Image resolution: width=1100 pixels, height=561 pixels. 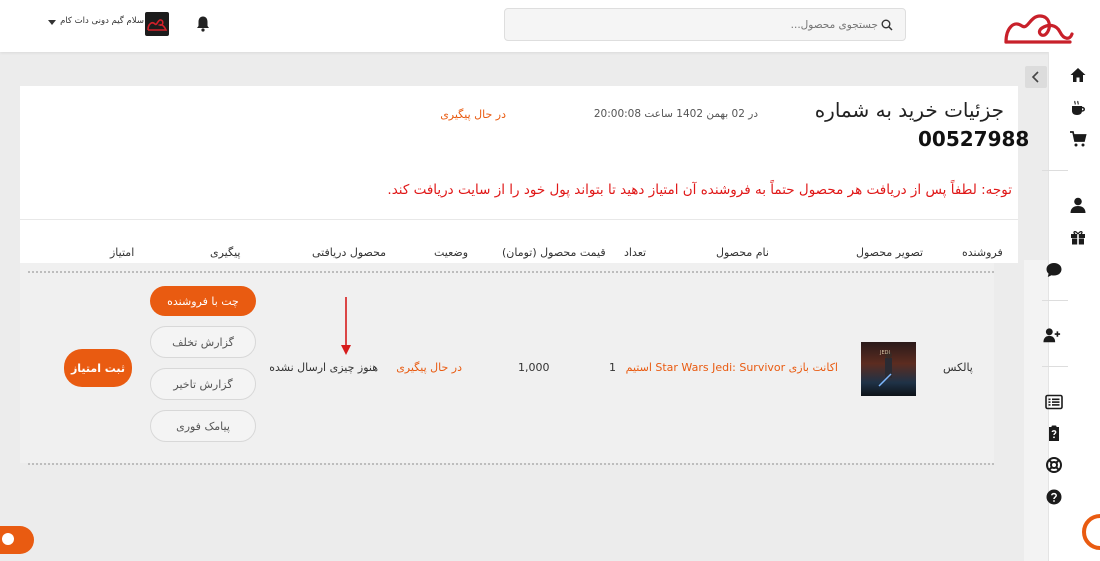 I want to click on order-number: 00527988, so click(x=974, y=139).